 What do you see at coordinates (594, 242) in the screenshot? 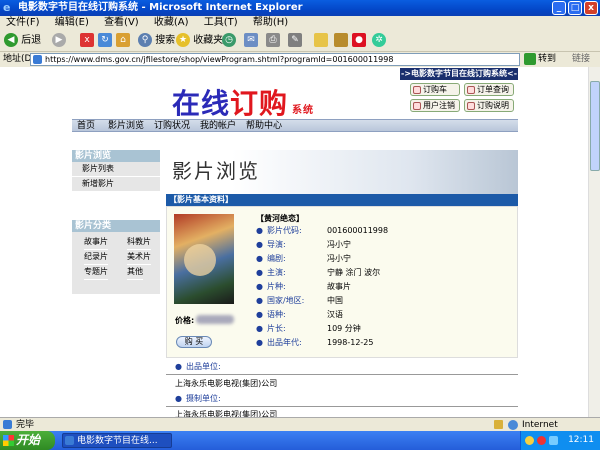
I see `vertical-scrollbar` at bounding box center [594, 242].